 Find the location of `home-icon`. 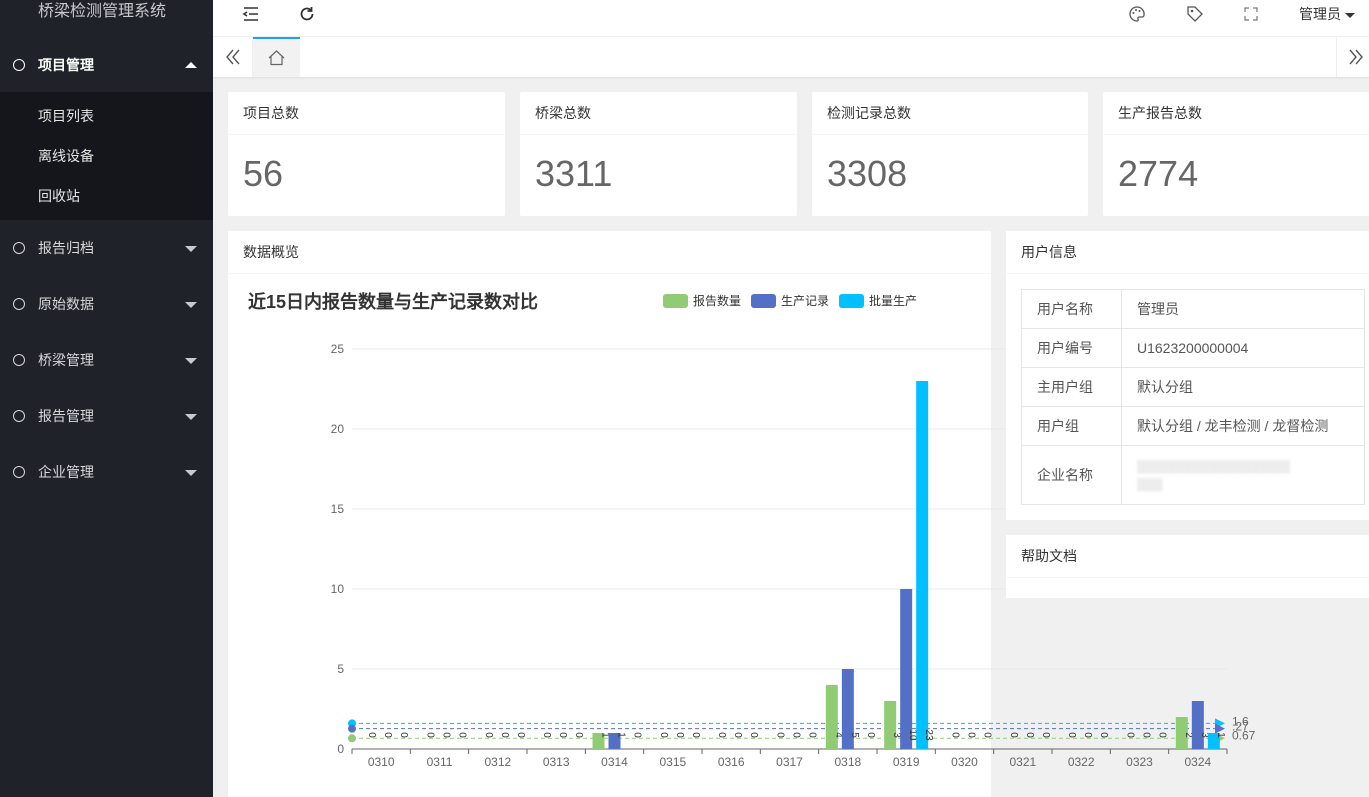

home-icon is located at coordinates (276, 58).